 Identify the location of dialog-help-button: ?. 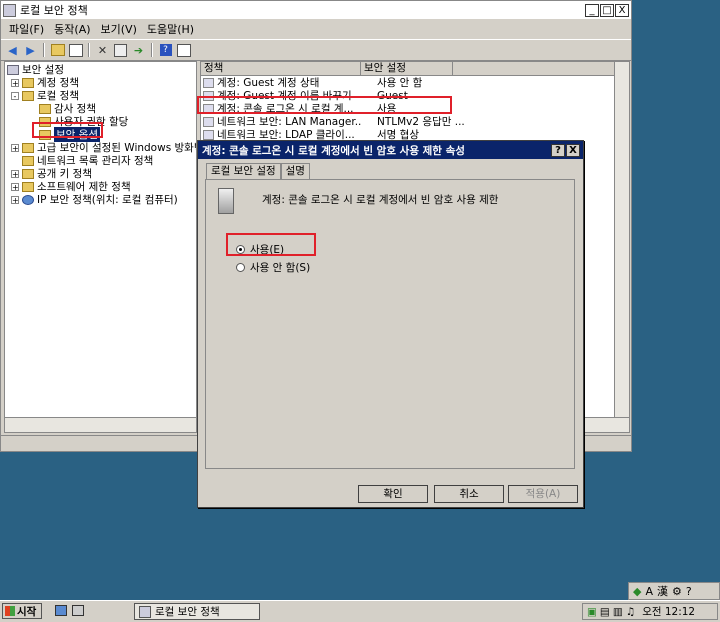
(558, 150).